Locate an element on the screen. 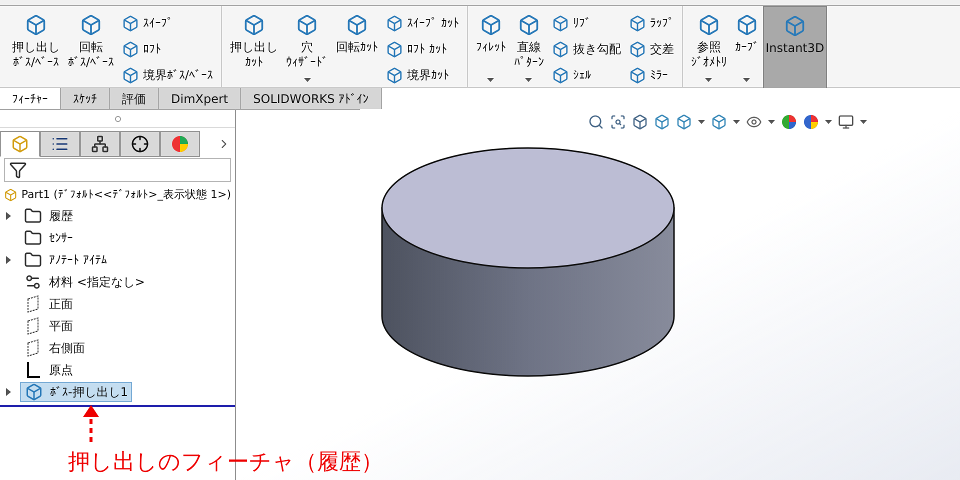 The image size is (960, 480). color-wheel-icon is located at coordinates (180, 144).